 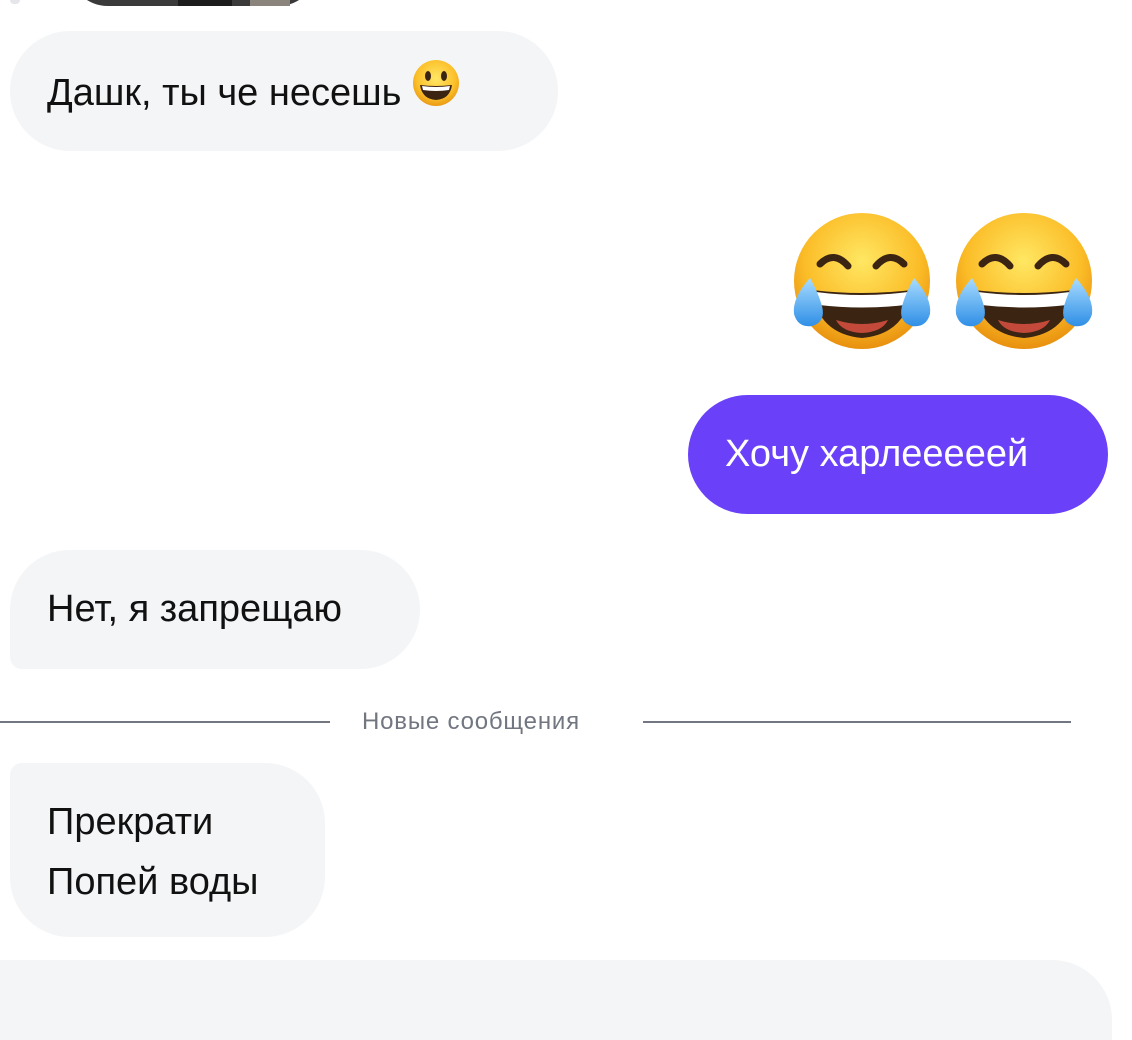 What do you see at coordinates (165, 722) in the screenshot?
I see `divider-rule-left` at bounding box center [165, 722].